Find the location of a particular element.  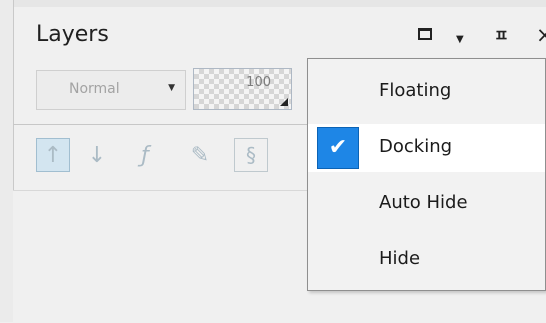

panel-top-border is located at coordinates (273, 3).